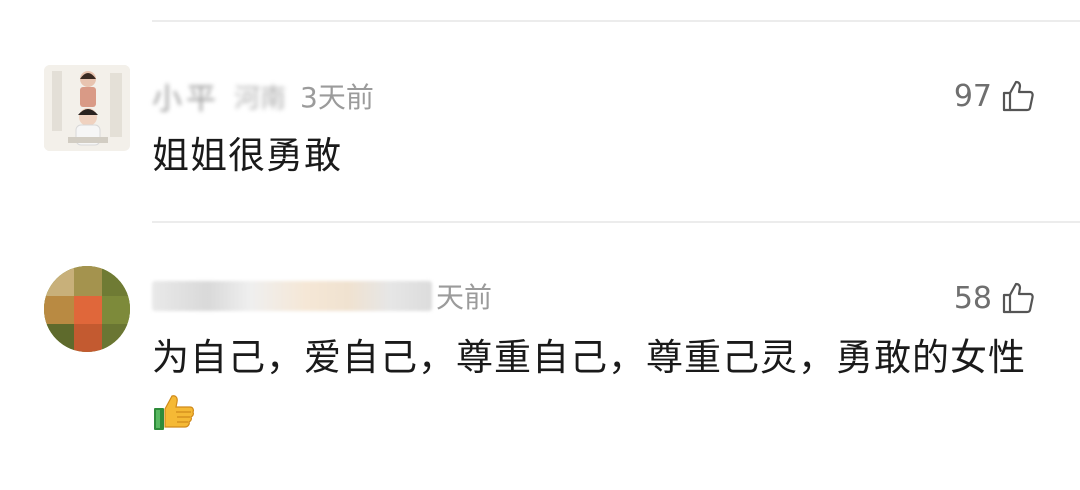  Describe the element at coordinates (247, 155) in the screenshot. I see `comment-text: 姐姐很勇敢` at that location.